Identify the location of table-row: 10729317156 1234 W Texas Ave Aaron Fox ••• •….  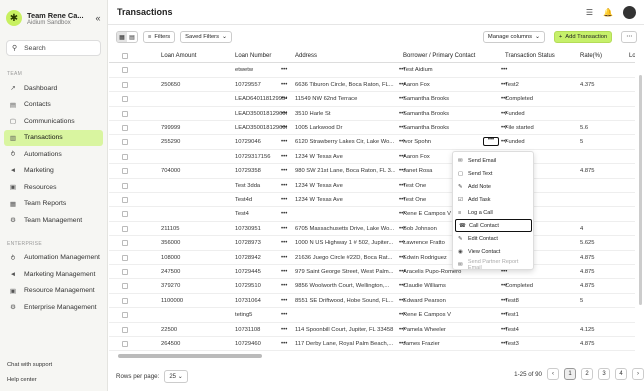
(372, 157).